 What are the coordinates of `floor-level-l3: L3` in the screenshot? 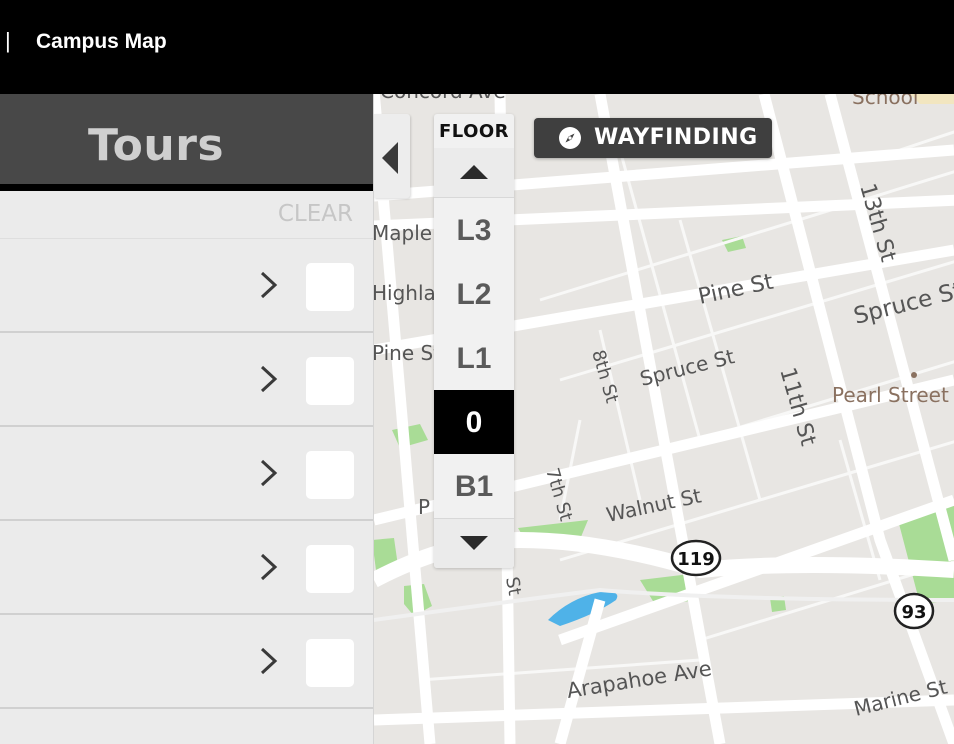 It's located at (474, 230).